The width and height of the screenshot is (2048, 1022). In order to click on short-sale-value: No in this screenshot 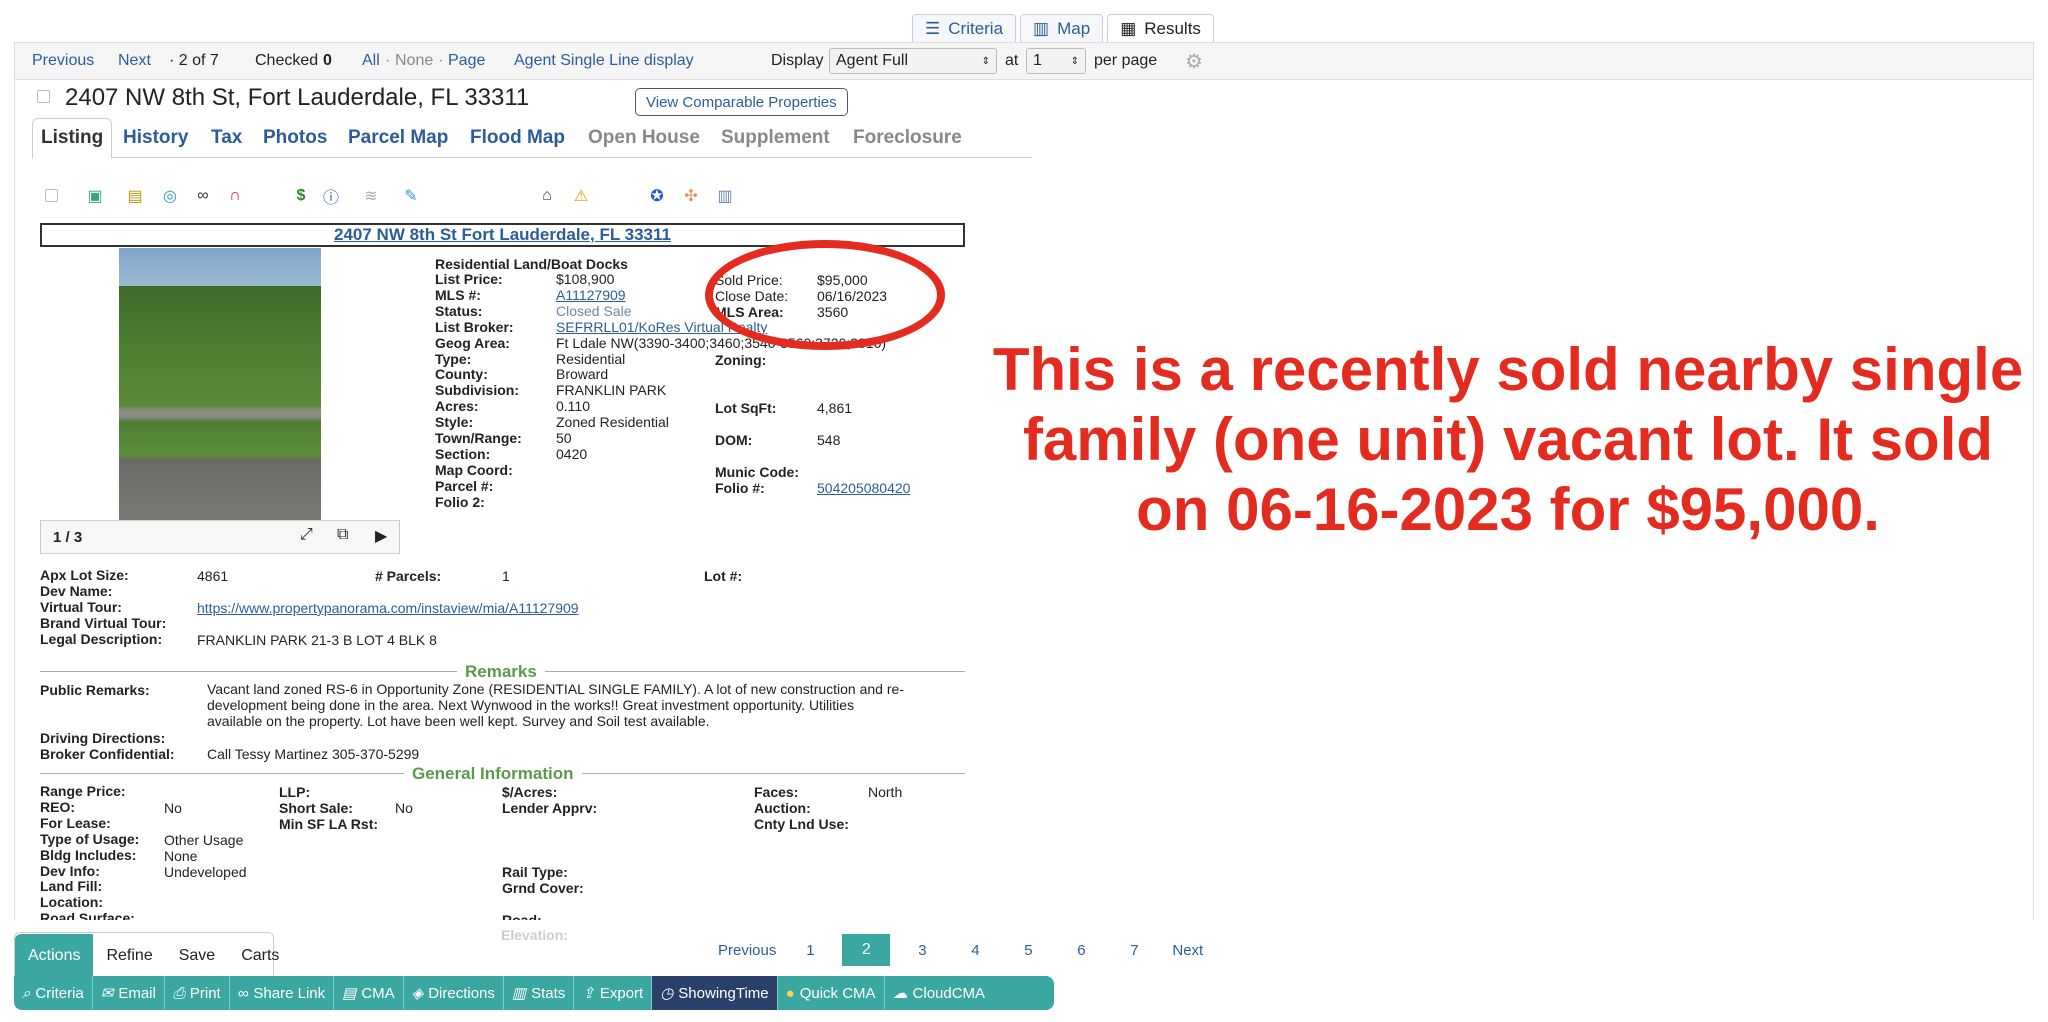, I will do `click(404, 808)`.